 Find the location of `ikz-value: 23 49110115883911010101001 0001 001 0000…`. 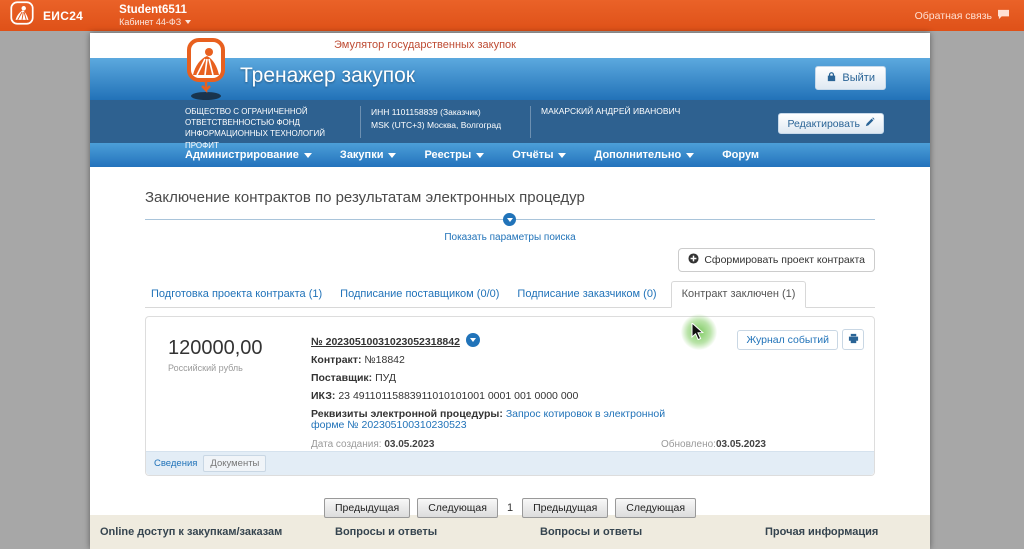

ikz-value: 23 49110115883911010101001 0001 001 0000… is located at coordinates (458, 396).